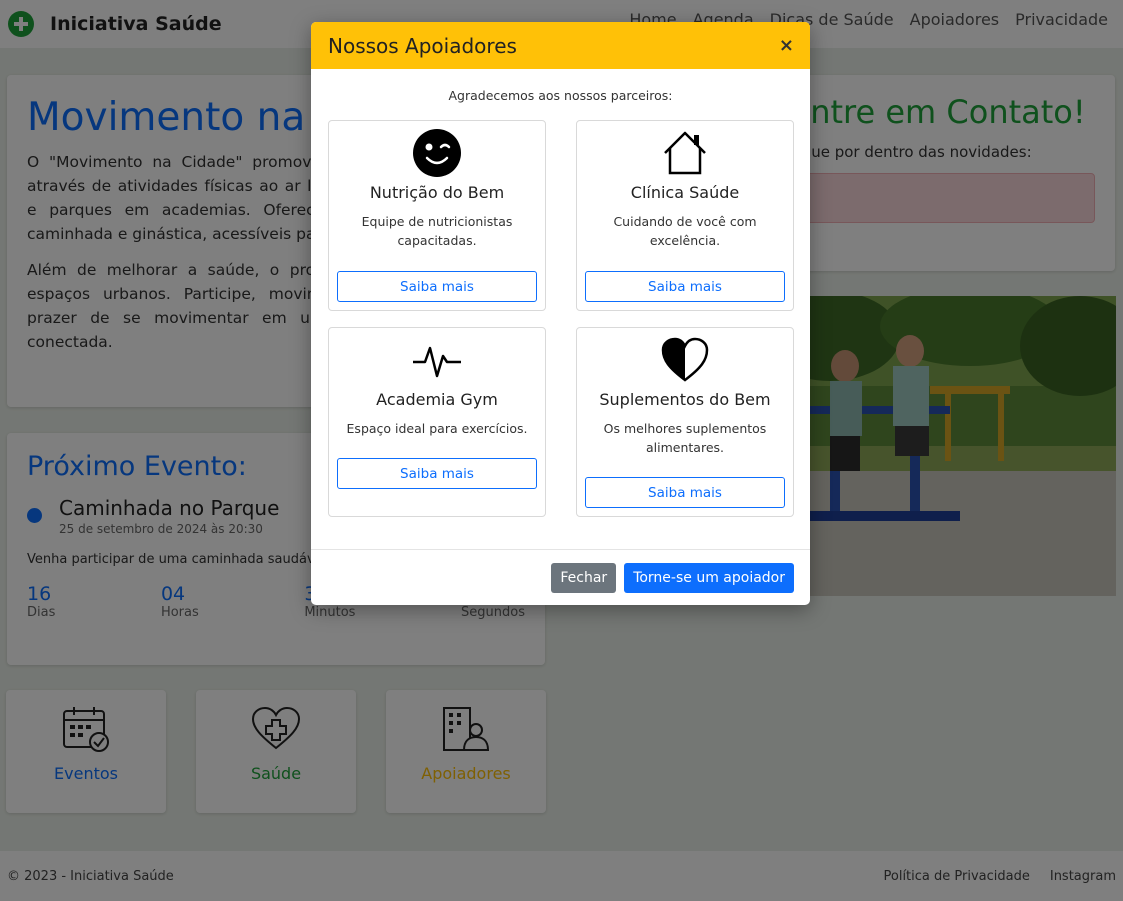 The image size is (1123, 901). Describe the element at coordinates (786, 45) in the screenshot. I see `close-icon: ×` at that location.